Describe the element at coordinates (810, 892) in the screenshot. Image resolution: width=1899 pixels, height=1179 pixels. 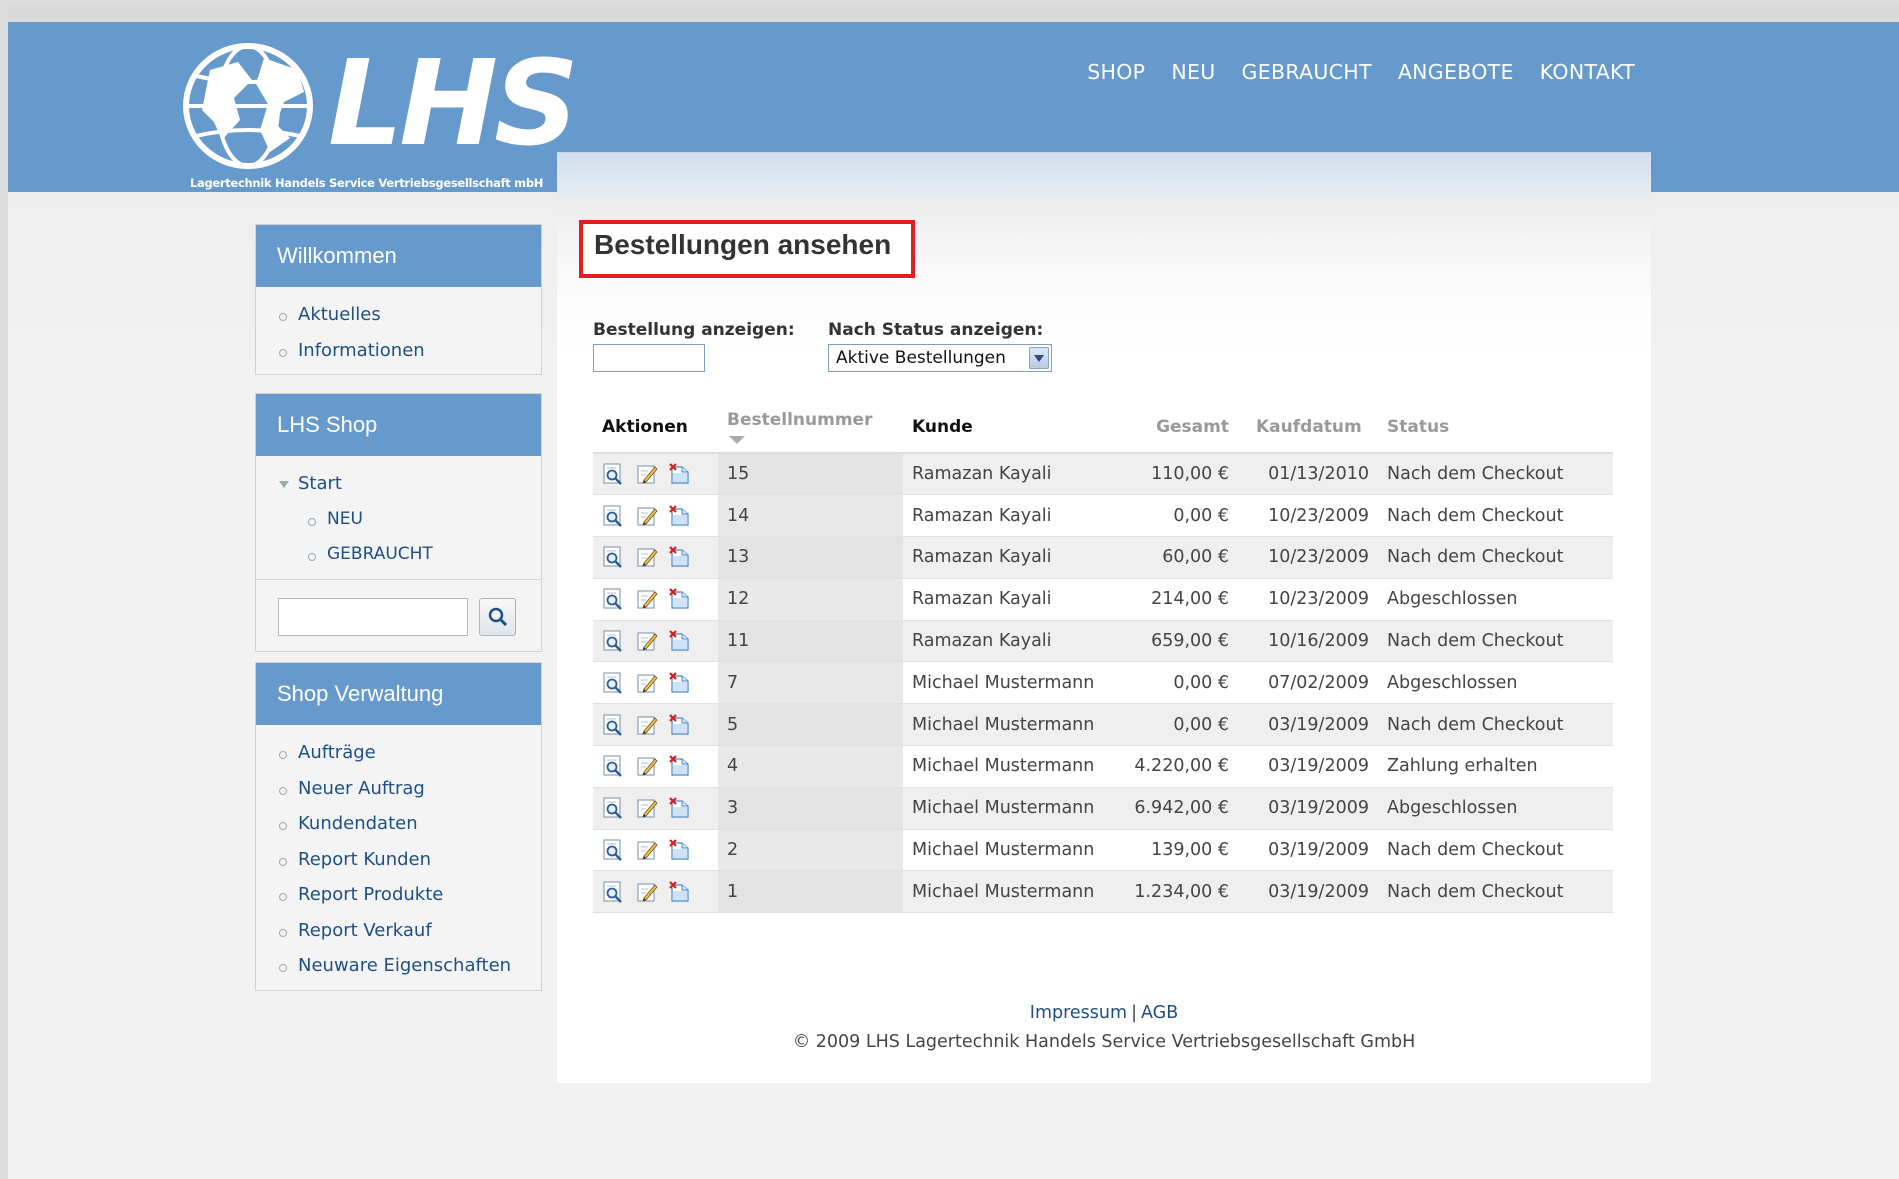
I see `cell-order-number: 1` at that location.